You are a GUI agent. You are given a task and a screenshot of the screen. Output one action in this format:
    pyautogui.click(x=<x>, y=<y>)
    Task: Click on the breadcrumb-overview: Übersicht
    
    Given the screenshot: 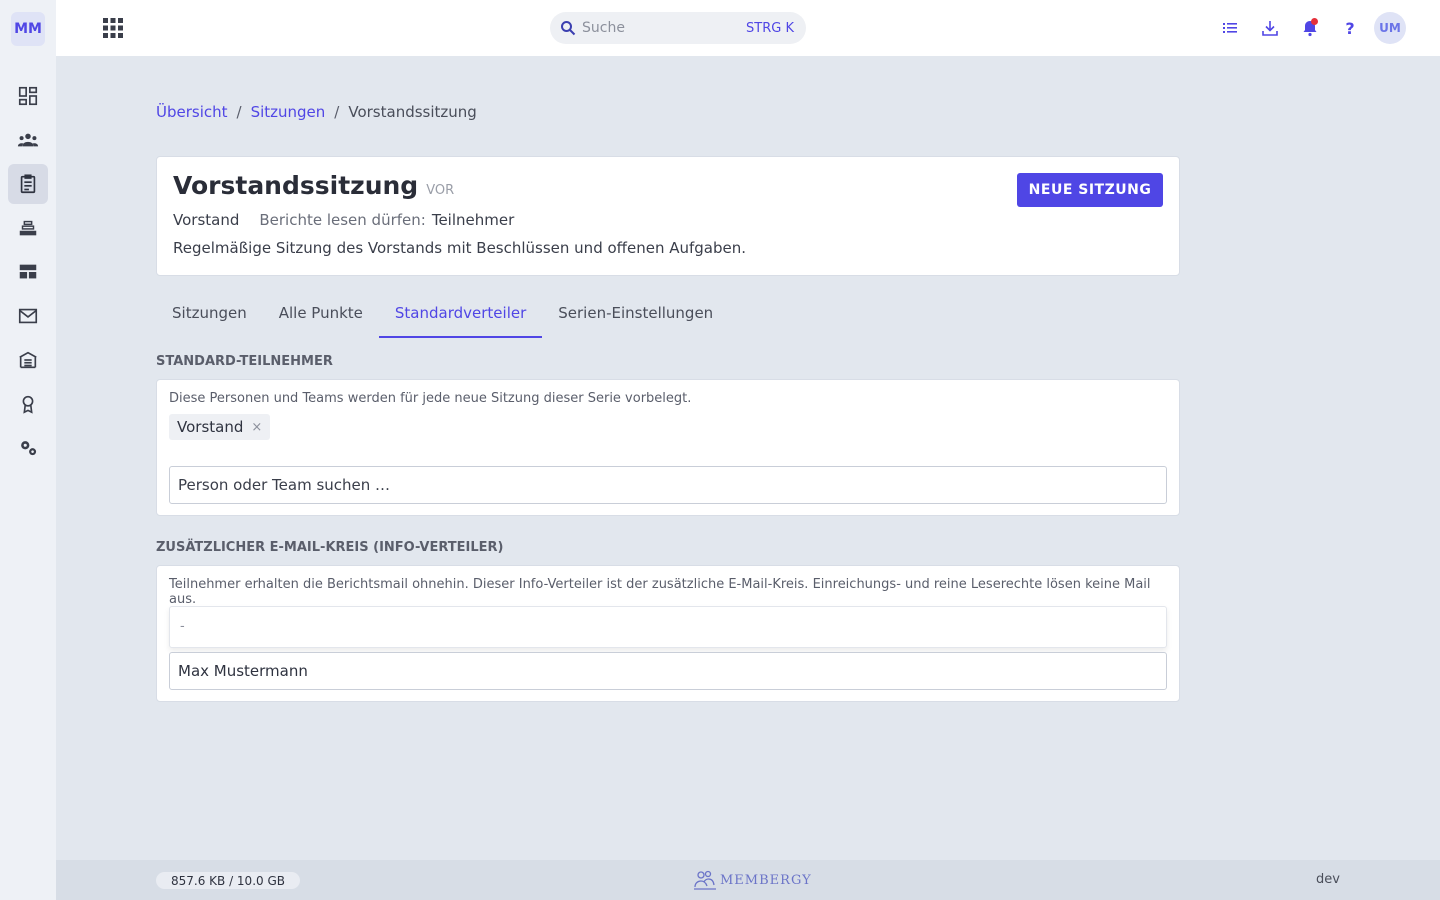 What is the action you would take?
    pyautogui.click(x=192, y=112)
    